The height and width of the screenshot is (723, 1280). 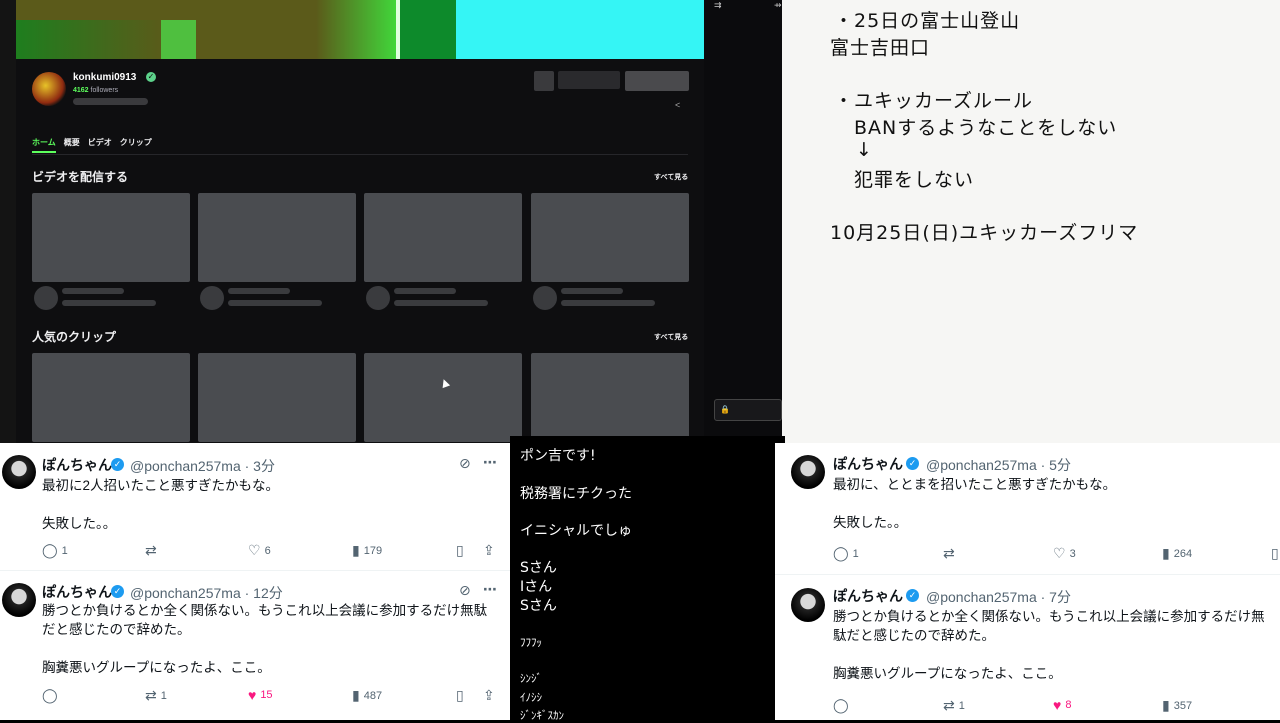 I want to click on tab-clips: クリップ, so click(x=136, y=145).